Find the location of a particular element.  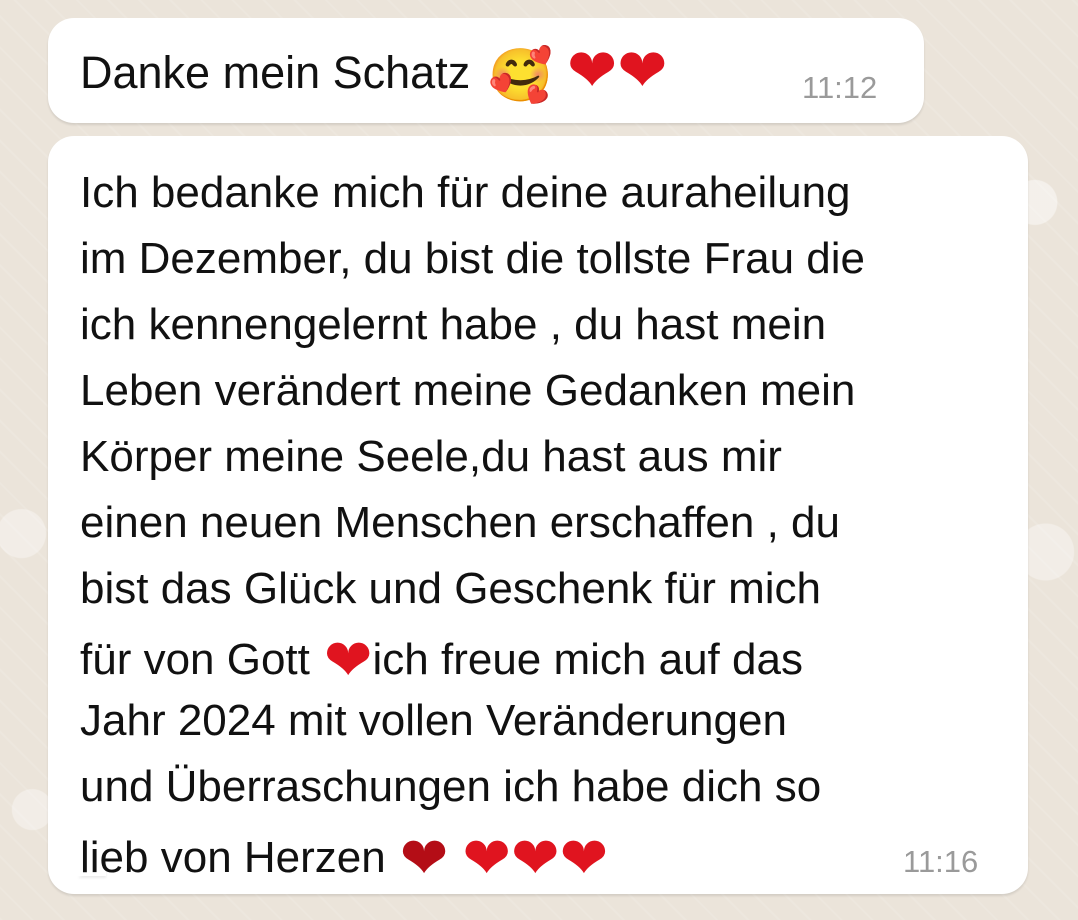

smiling-face-with-hearts-icon: 🥰 is located at coordinates (520, 76).